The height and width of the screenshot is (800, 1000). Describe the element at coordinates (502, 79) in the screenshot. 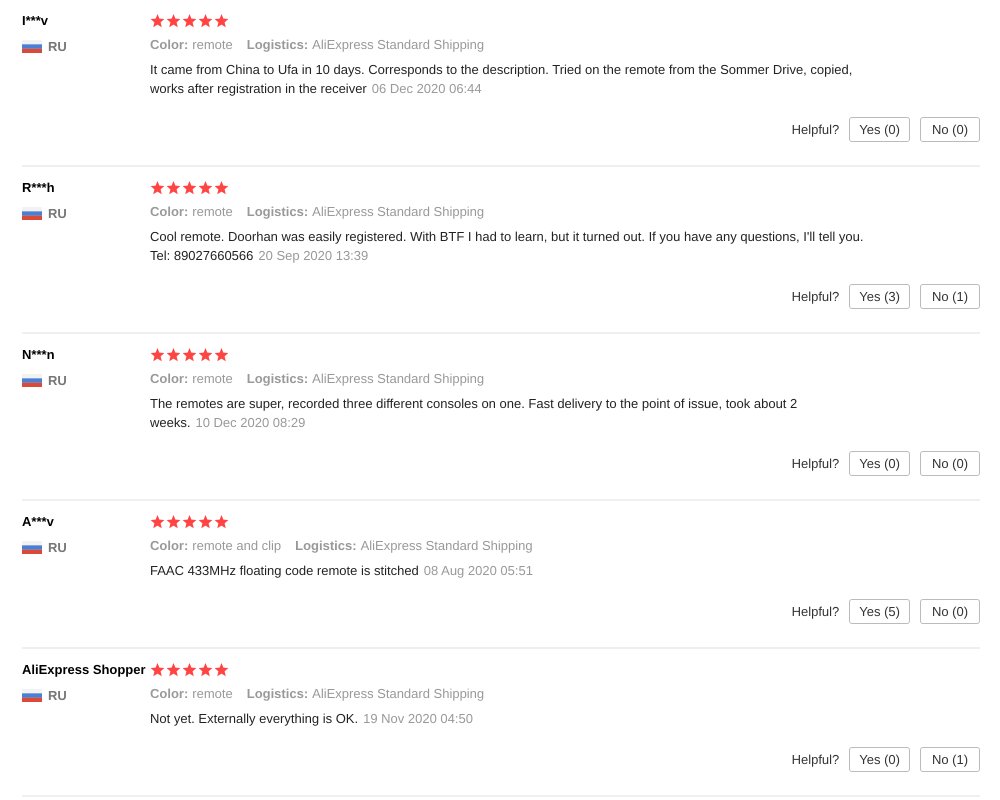

I see `review-text: It came from China to Ufa in 10 days. Corresponds to the description. Tried on the remote from the Sommer Drive, copied, works after registration in the receiver 06 Dec 2020 06:44` at that location.